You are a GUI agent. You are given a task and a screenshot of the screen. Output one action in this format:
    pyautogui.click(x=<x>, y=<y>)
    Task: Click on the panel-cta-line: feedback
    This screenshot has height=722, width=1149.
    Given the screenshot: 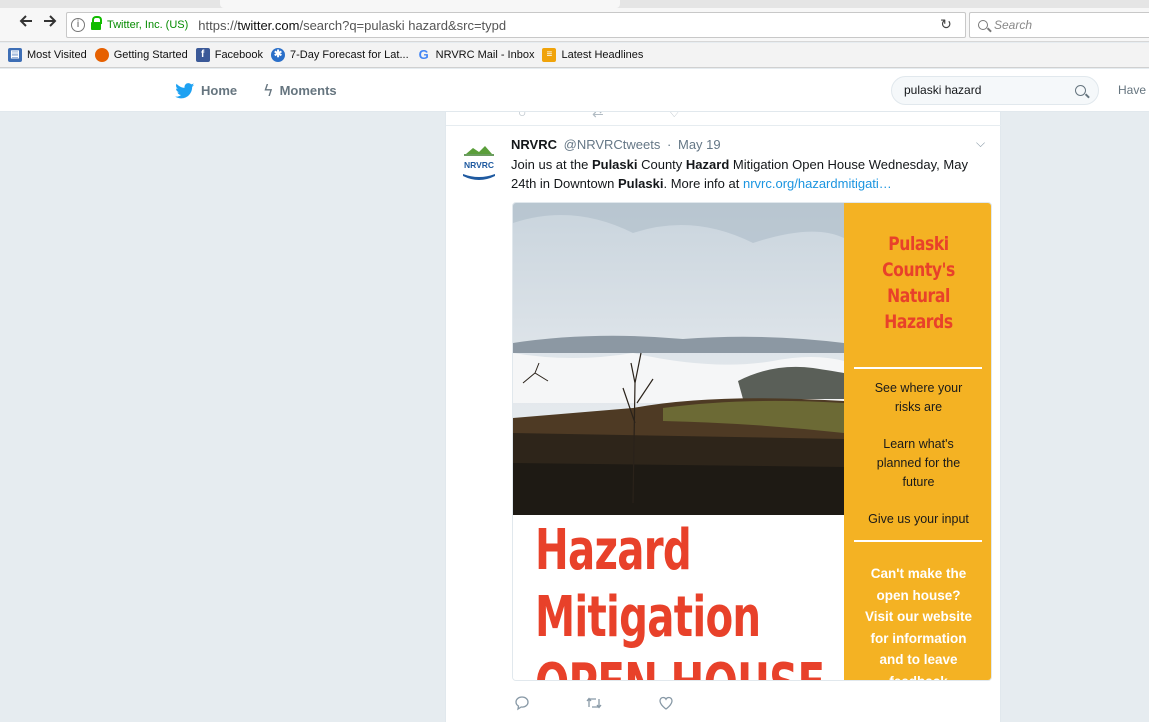 What is the action you would take?
    pyautogui.click(x=918, y=677)
    